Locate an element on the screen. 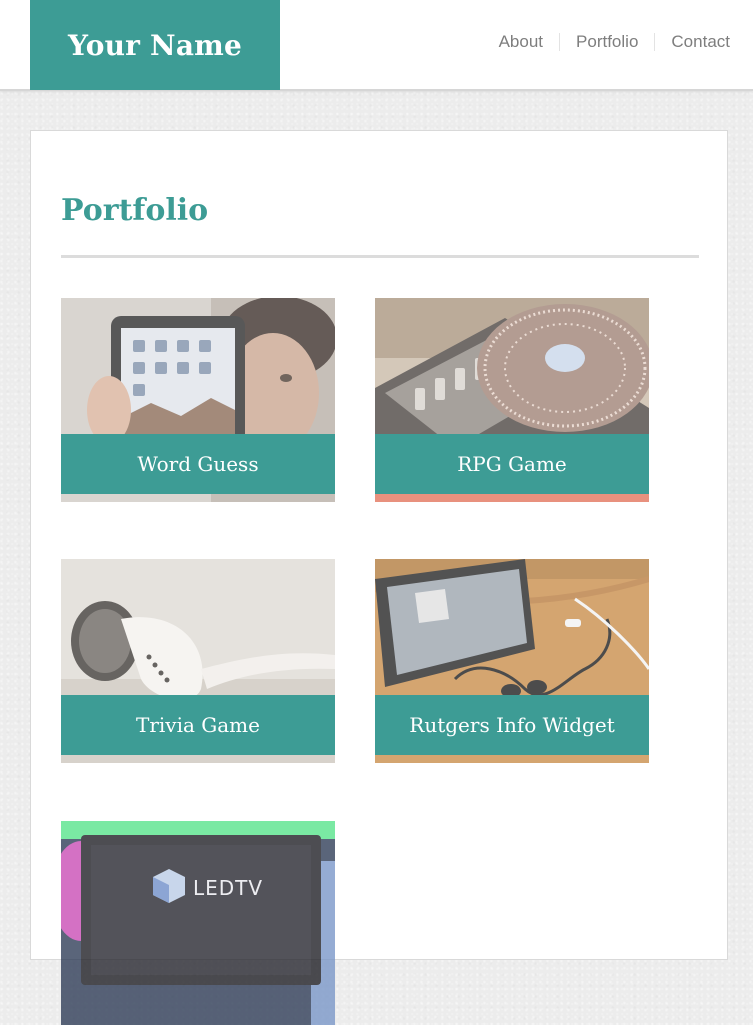 The height and width of the screenshot is (1025, 753). led-tv-photo-icon: LEDTV is located at coordinates (198, 923).